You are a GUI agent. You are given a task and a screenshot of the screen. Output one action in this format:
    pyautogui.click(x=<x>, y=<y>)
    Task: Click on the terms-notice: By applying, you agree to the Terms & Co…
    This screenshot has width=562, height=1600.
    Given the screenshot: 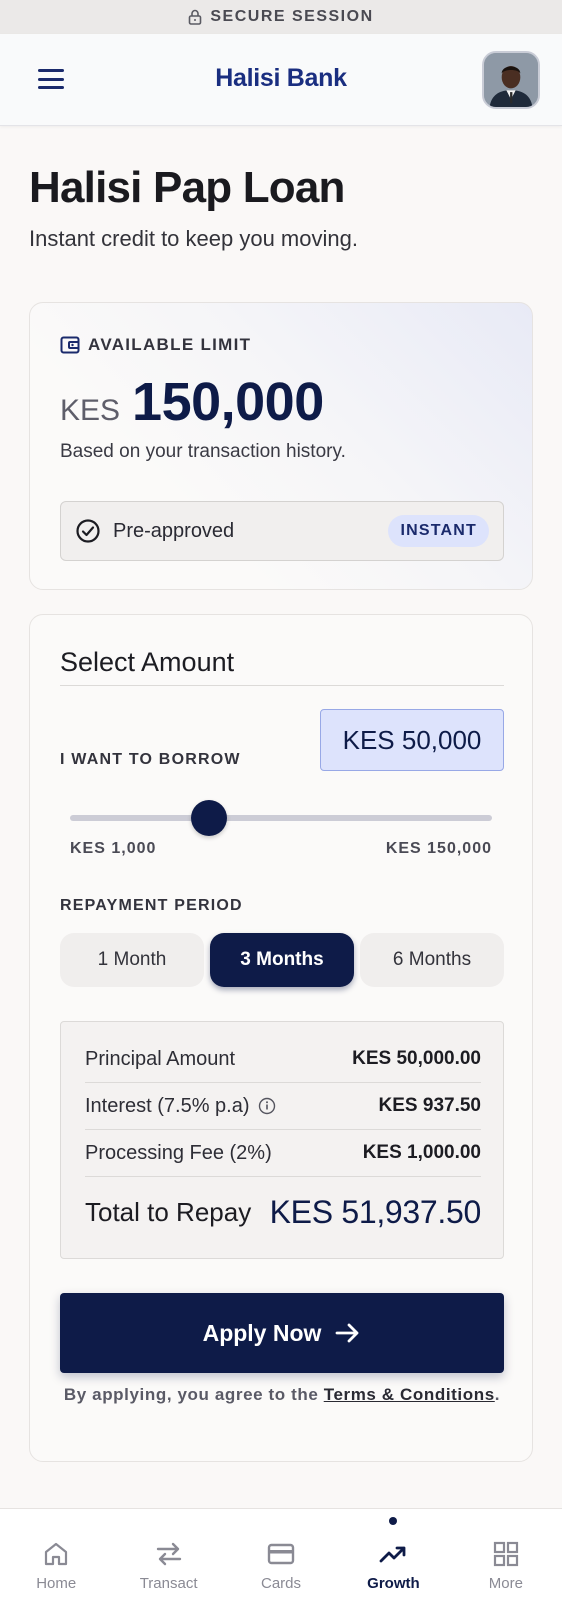 What is the action you would take?
    pyautogui.click(x=282, y=1394)
    